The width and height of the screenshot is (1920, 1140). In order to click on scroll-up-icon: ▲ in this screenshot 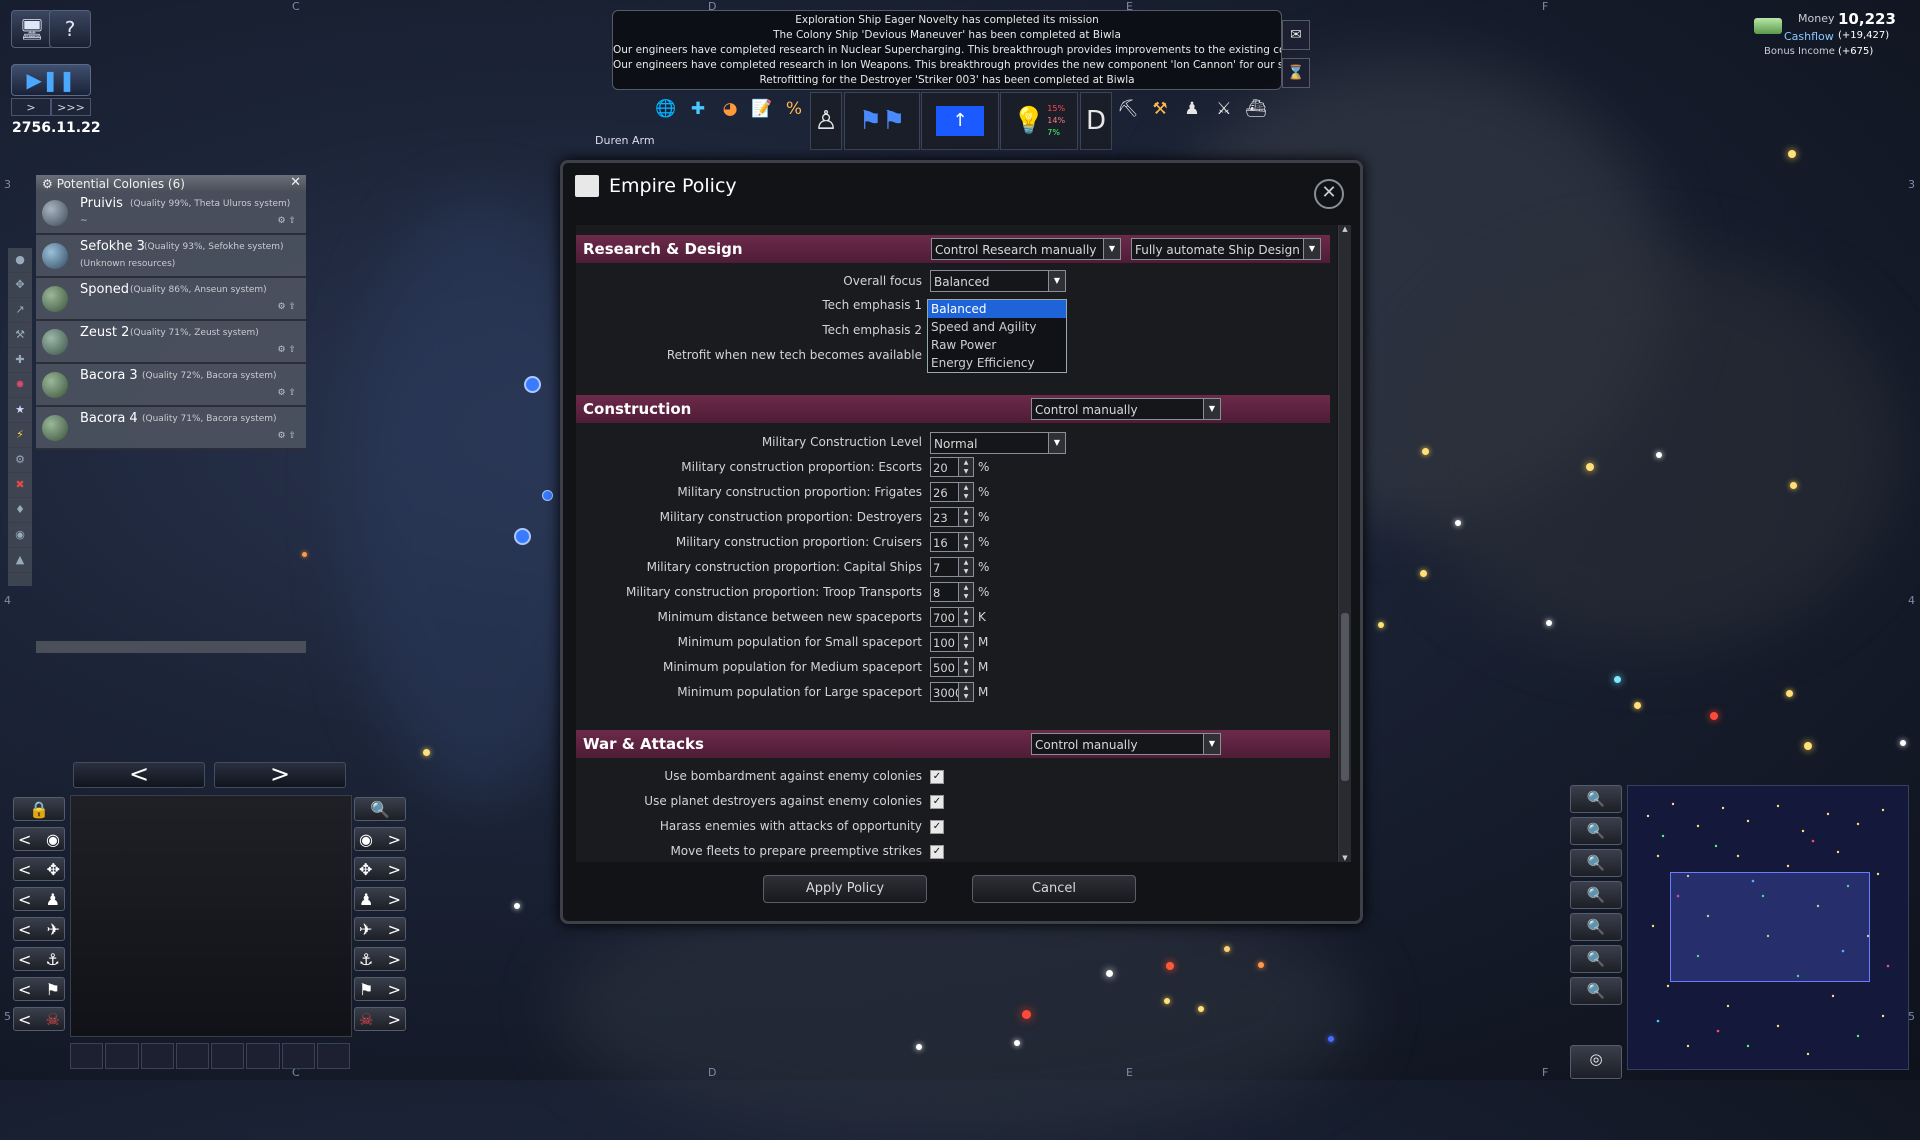, I will do `click(1345, 229)`.